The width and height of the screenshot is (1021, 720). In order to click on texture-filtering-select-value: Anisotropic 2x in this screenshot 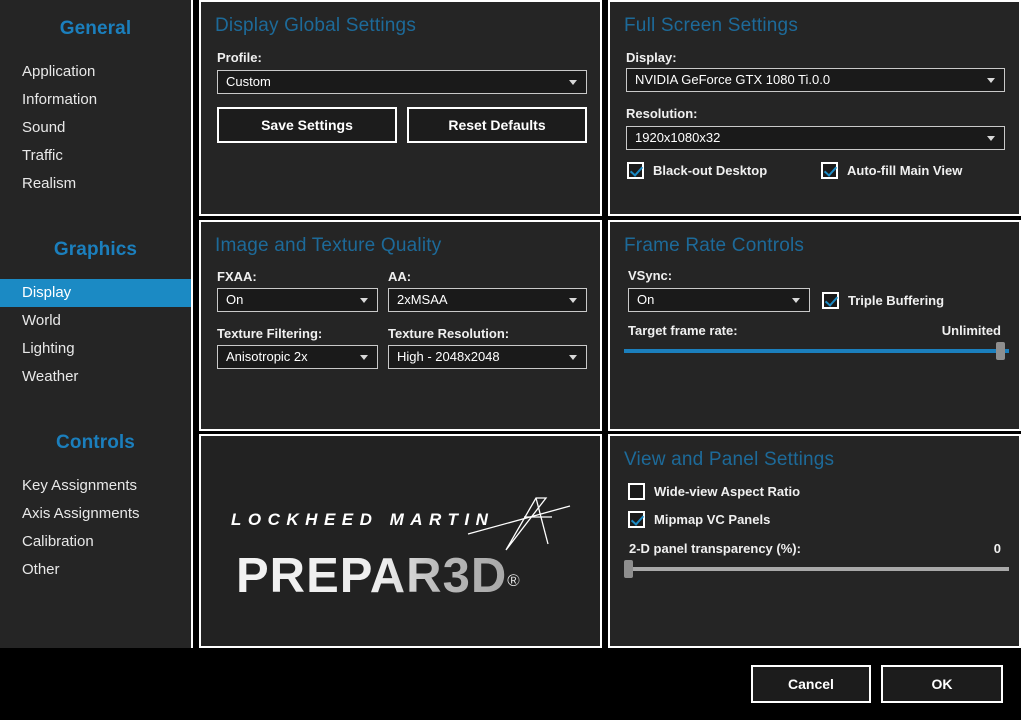, I will do `click(267, 356)`.